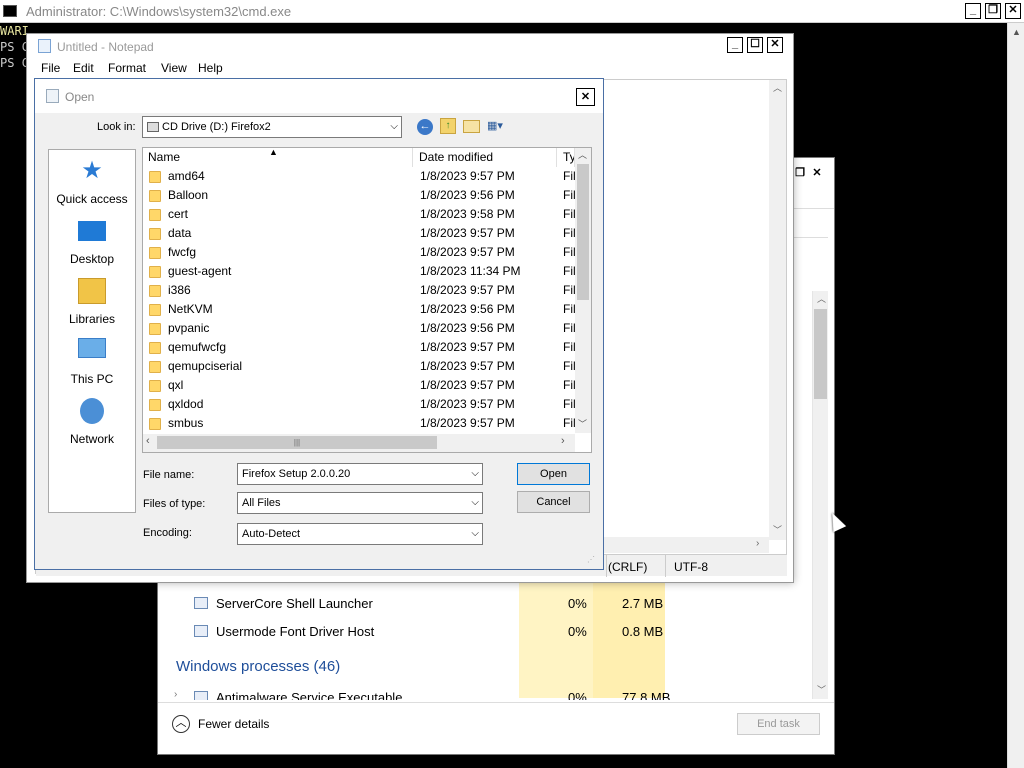 The height and width of the screenshot is (768, 1024). I want to click on menu-help: Help, so click(210, 68).